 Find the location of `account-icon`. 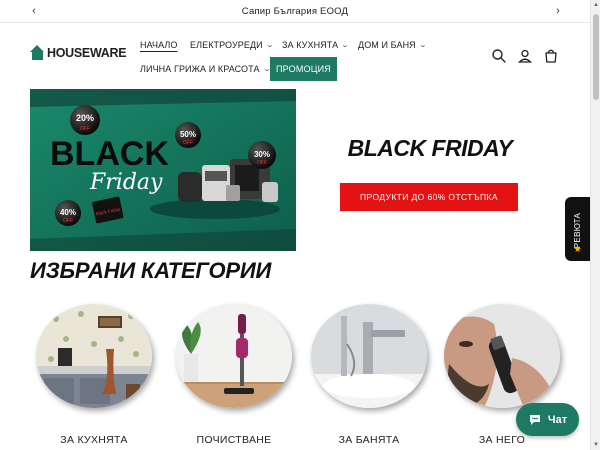

account-icon is located at coordinates (525, 56).